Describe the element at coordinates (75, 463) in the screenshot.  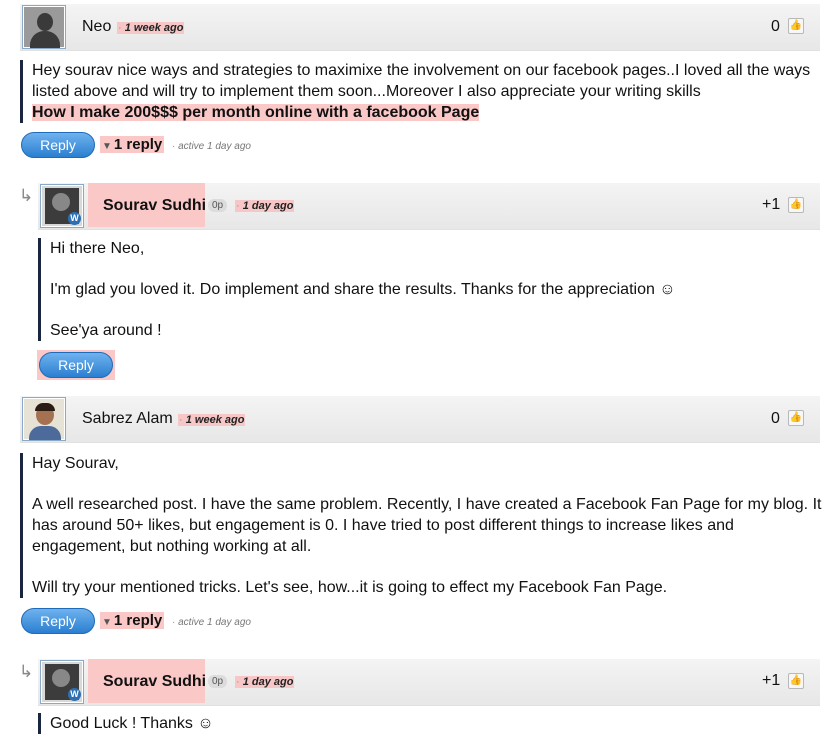
I see `comment-text: Hay Sourav,` at that location.